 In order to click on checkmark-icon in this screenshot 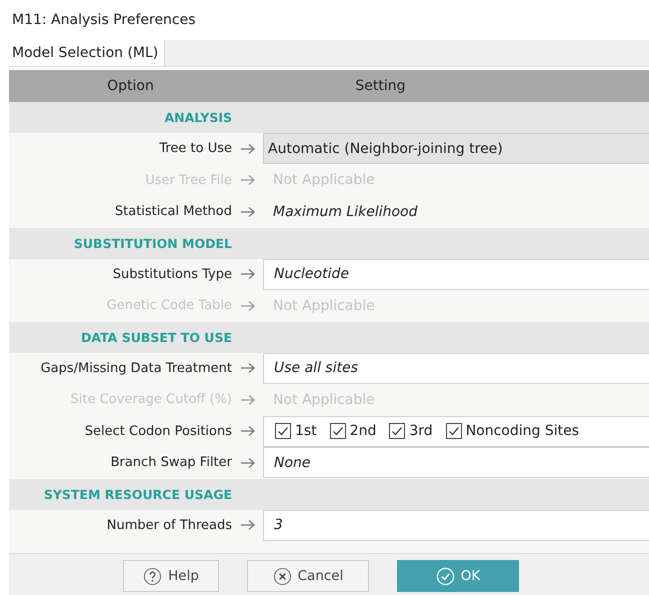, I will do `click(445, 576)`.